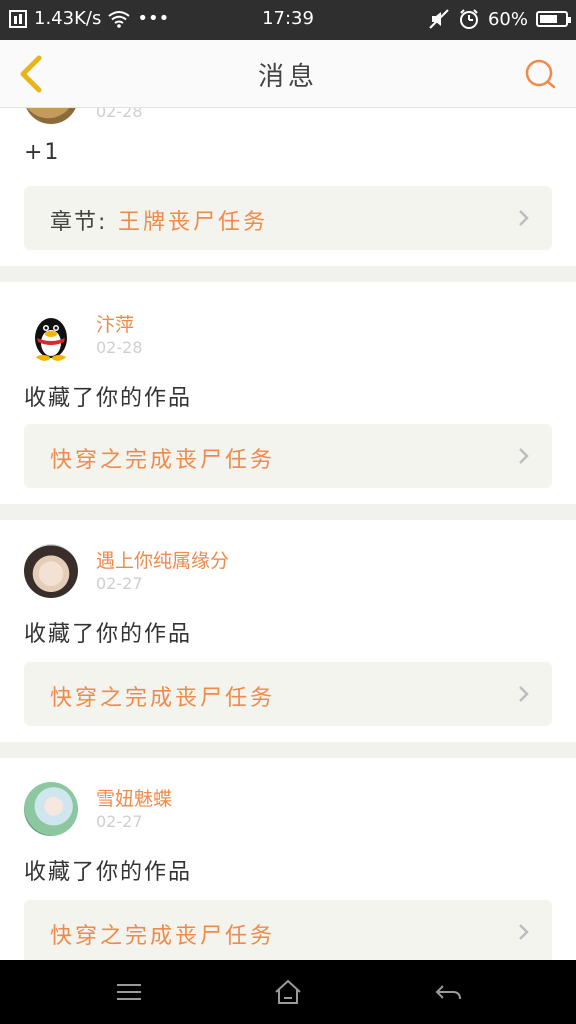 This screenshot has height=1024, width=576. I want to click on menu-icon, so click(129, 992).